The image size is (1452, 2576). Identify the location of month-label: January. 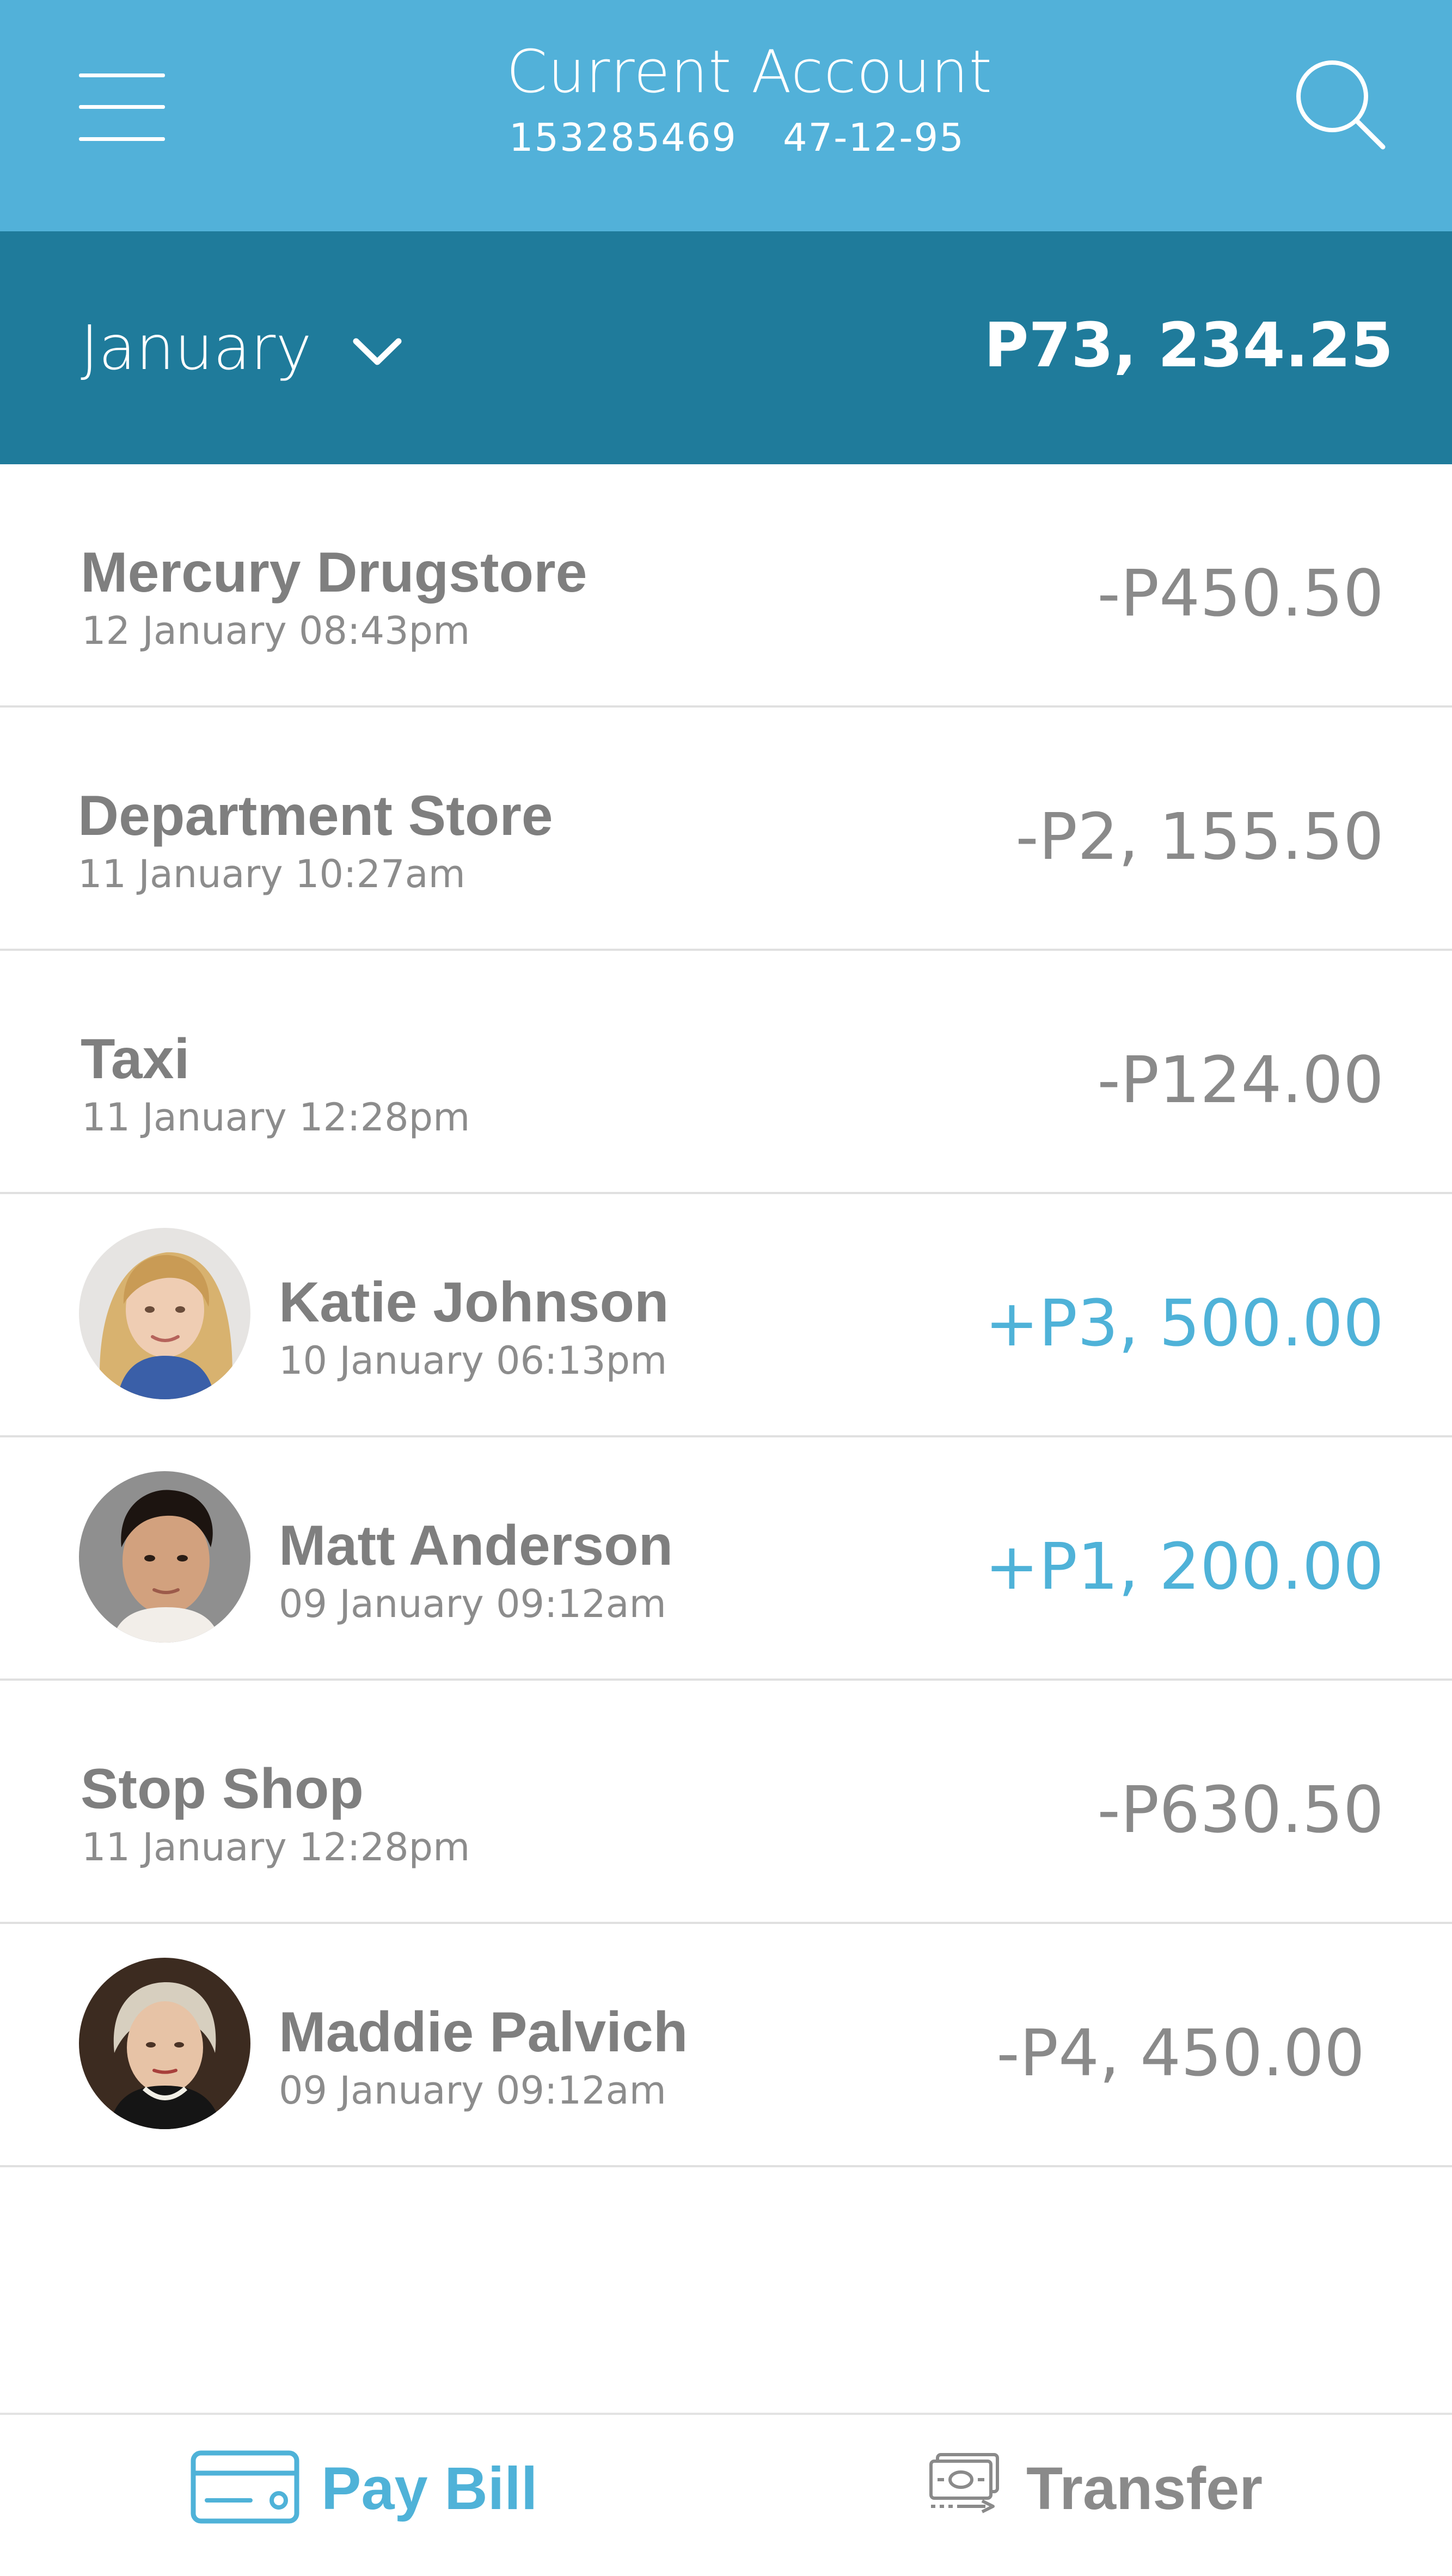
(196, 348).